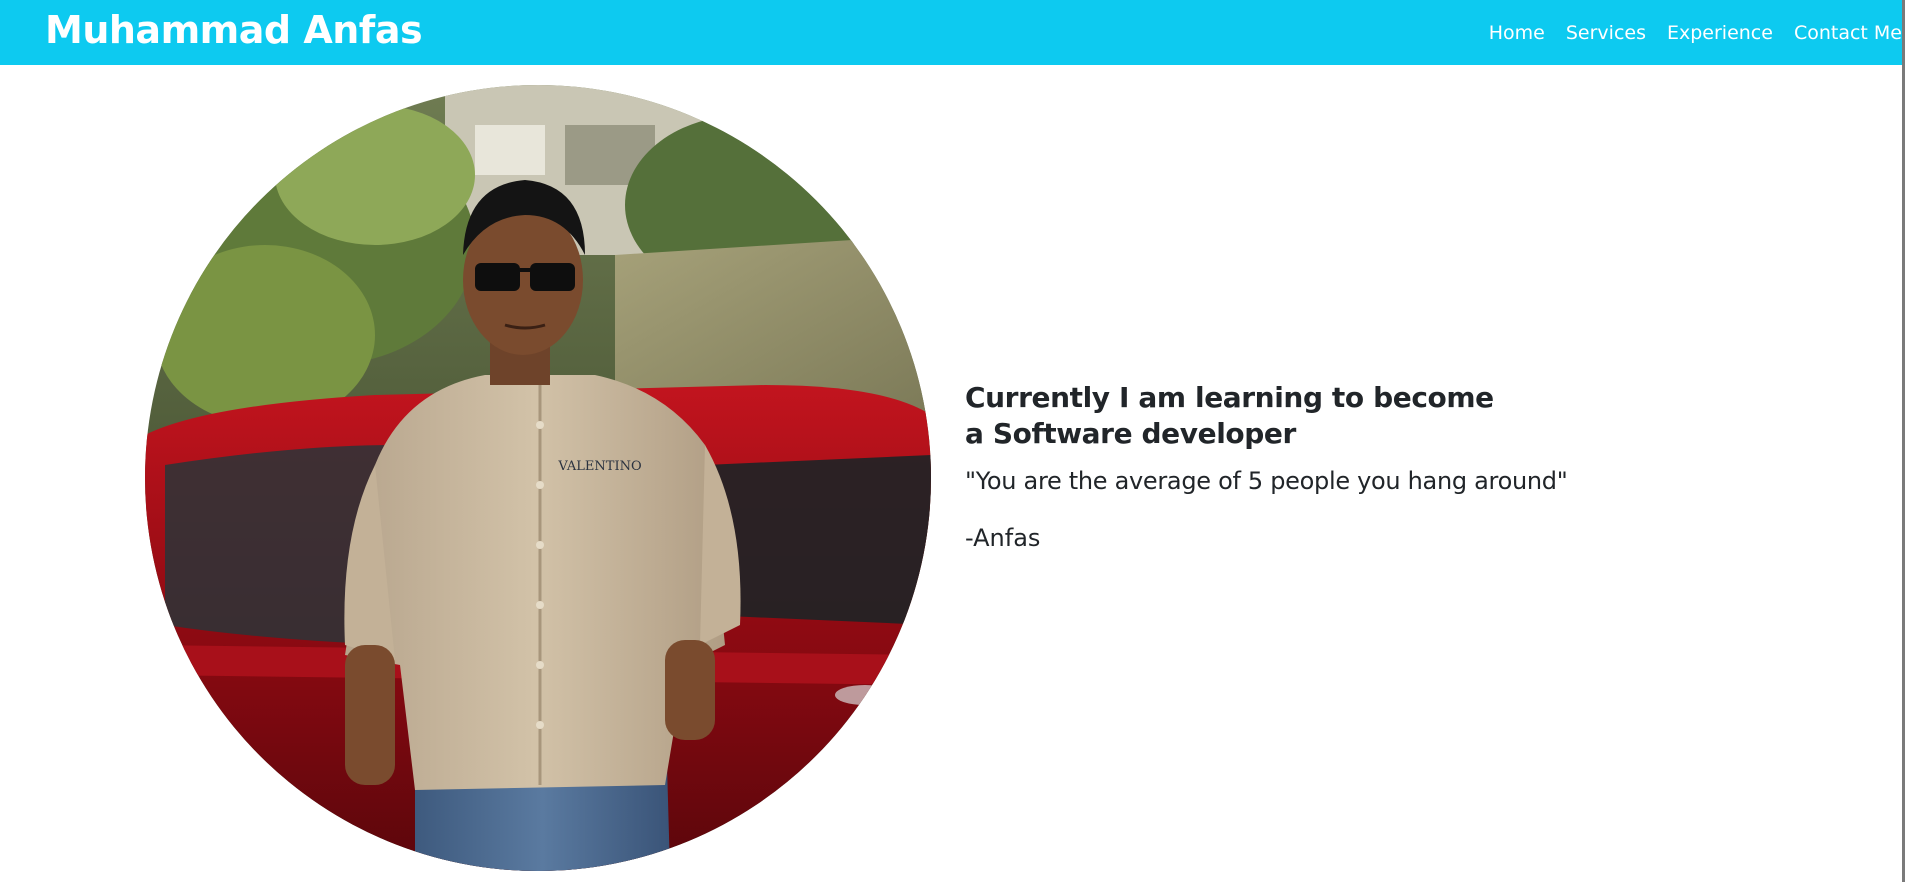  Describe the element at coordinates (1003, 538) in the screenshot. I see `hero-author: -Anfas` at that location.